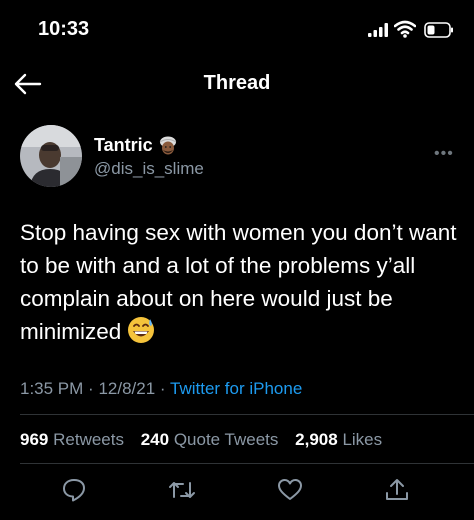  I want to click on tweet-time: 1:35 PM, so click(52, 388).